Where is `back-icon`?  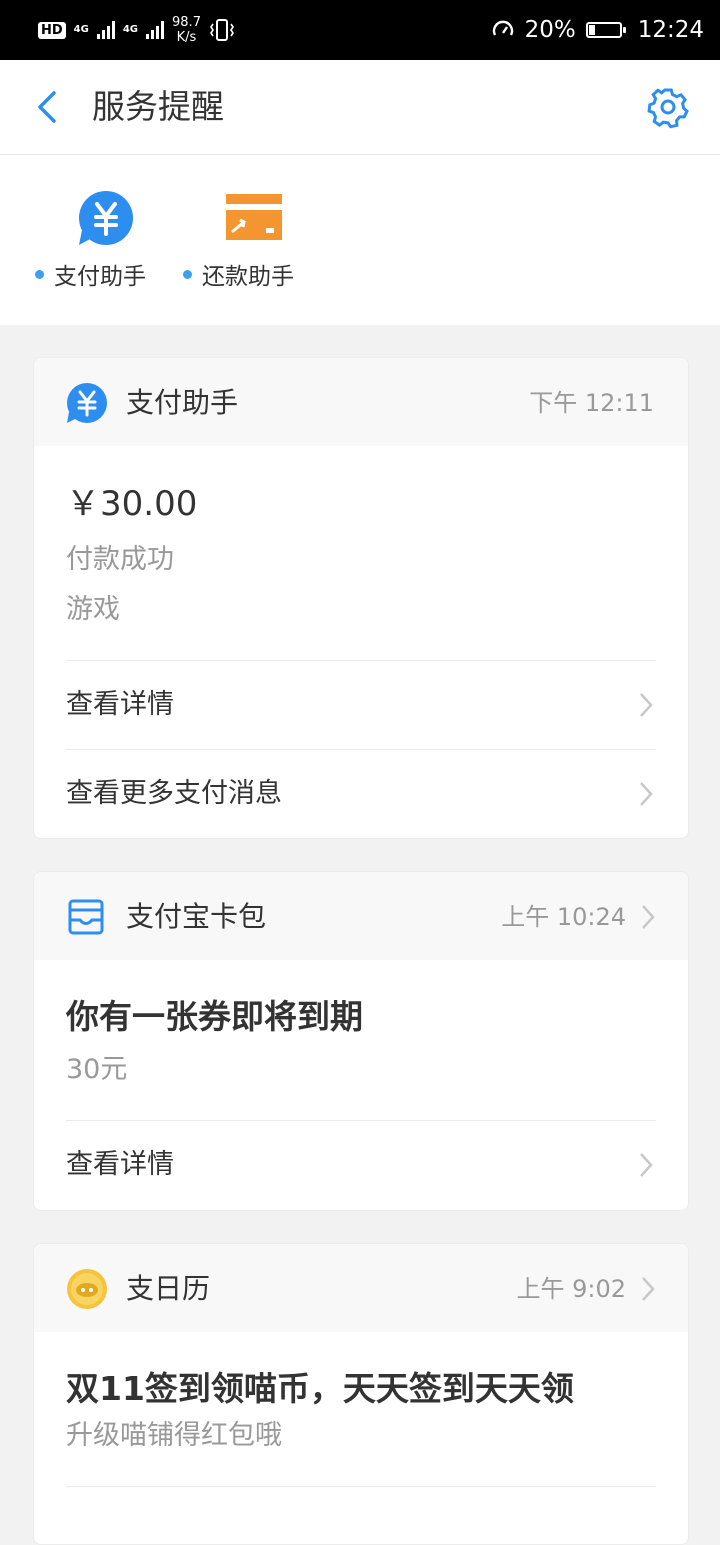
back-icon is located at coordinates (48, 107).